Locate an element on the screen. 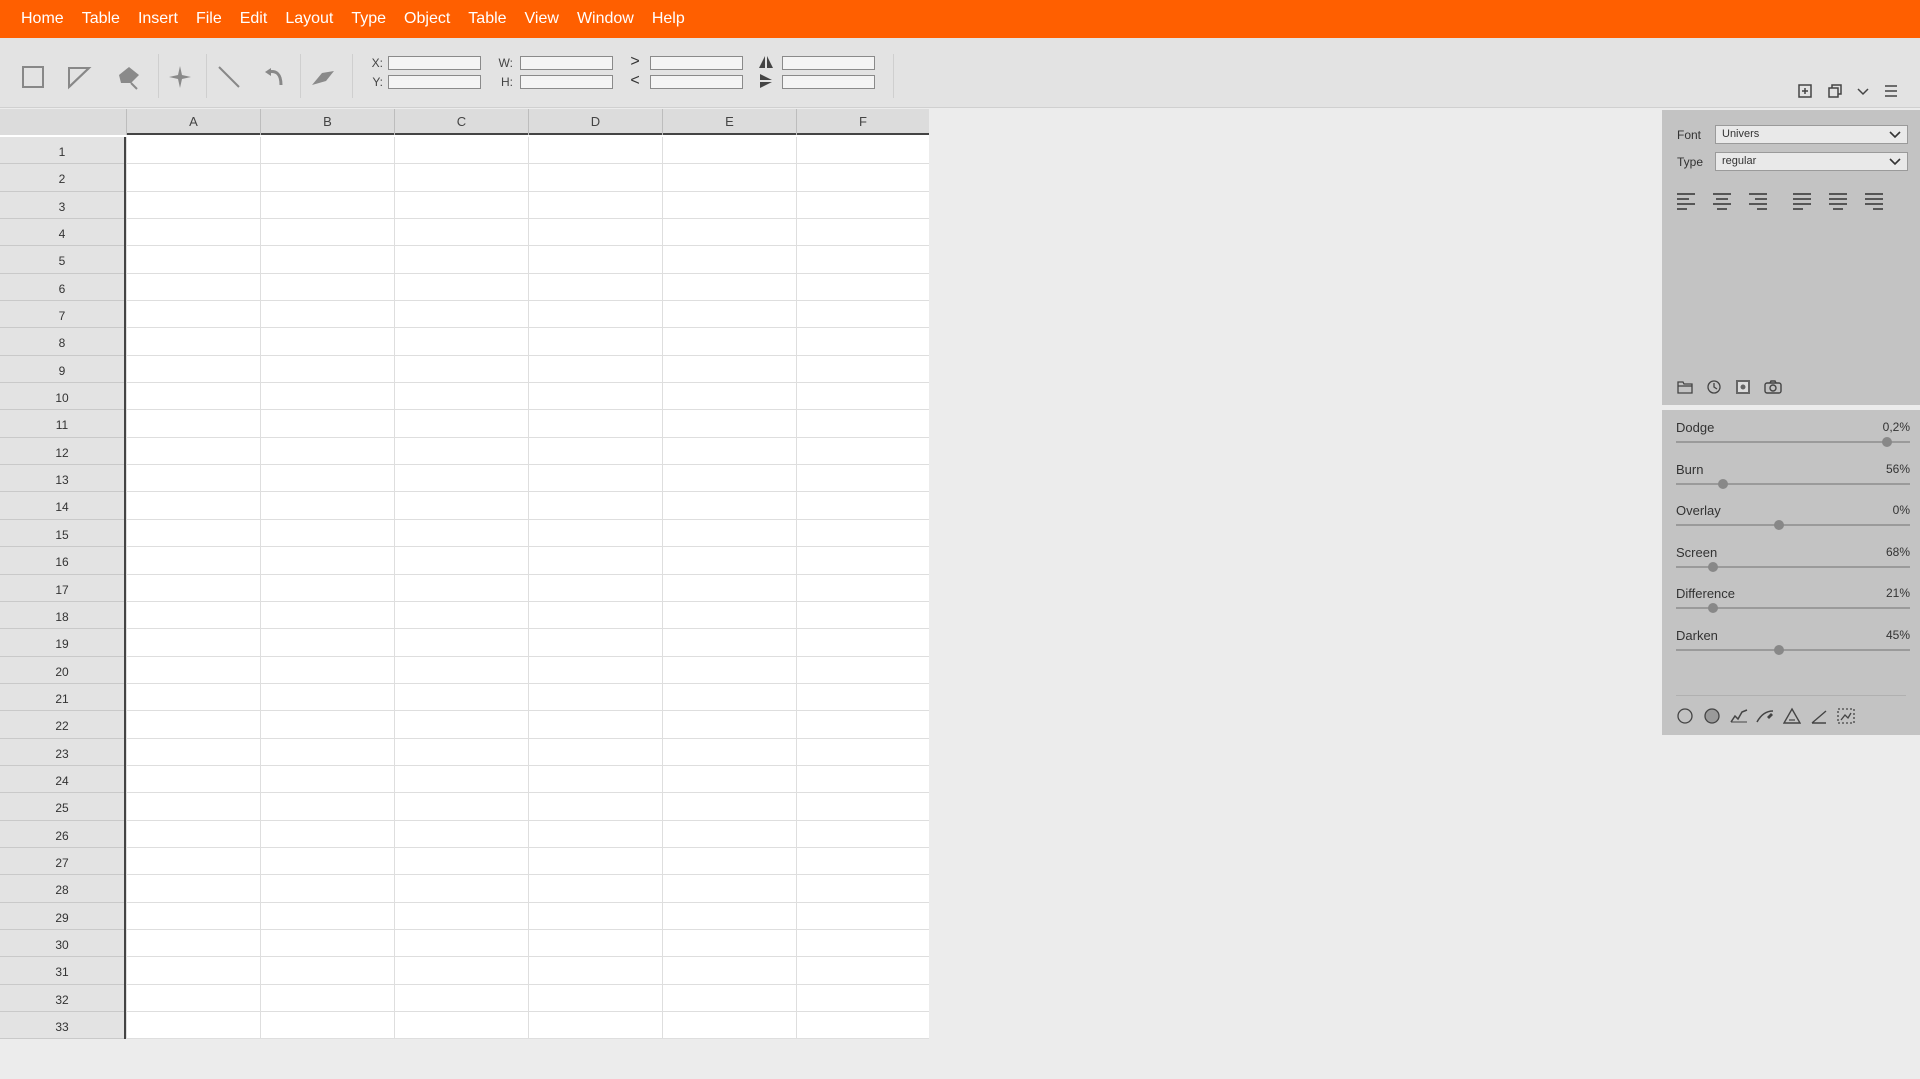  cell-a9 is located at coordinates (193, 369).